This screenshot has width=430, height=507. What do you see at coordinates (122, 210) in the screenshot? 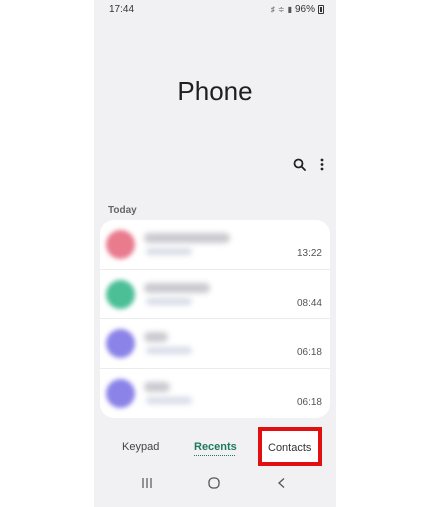
I see `section-label-today: Today` at bounding box center [122, 210].